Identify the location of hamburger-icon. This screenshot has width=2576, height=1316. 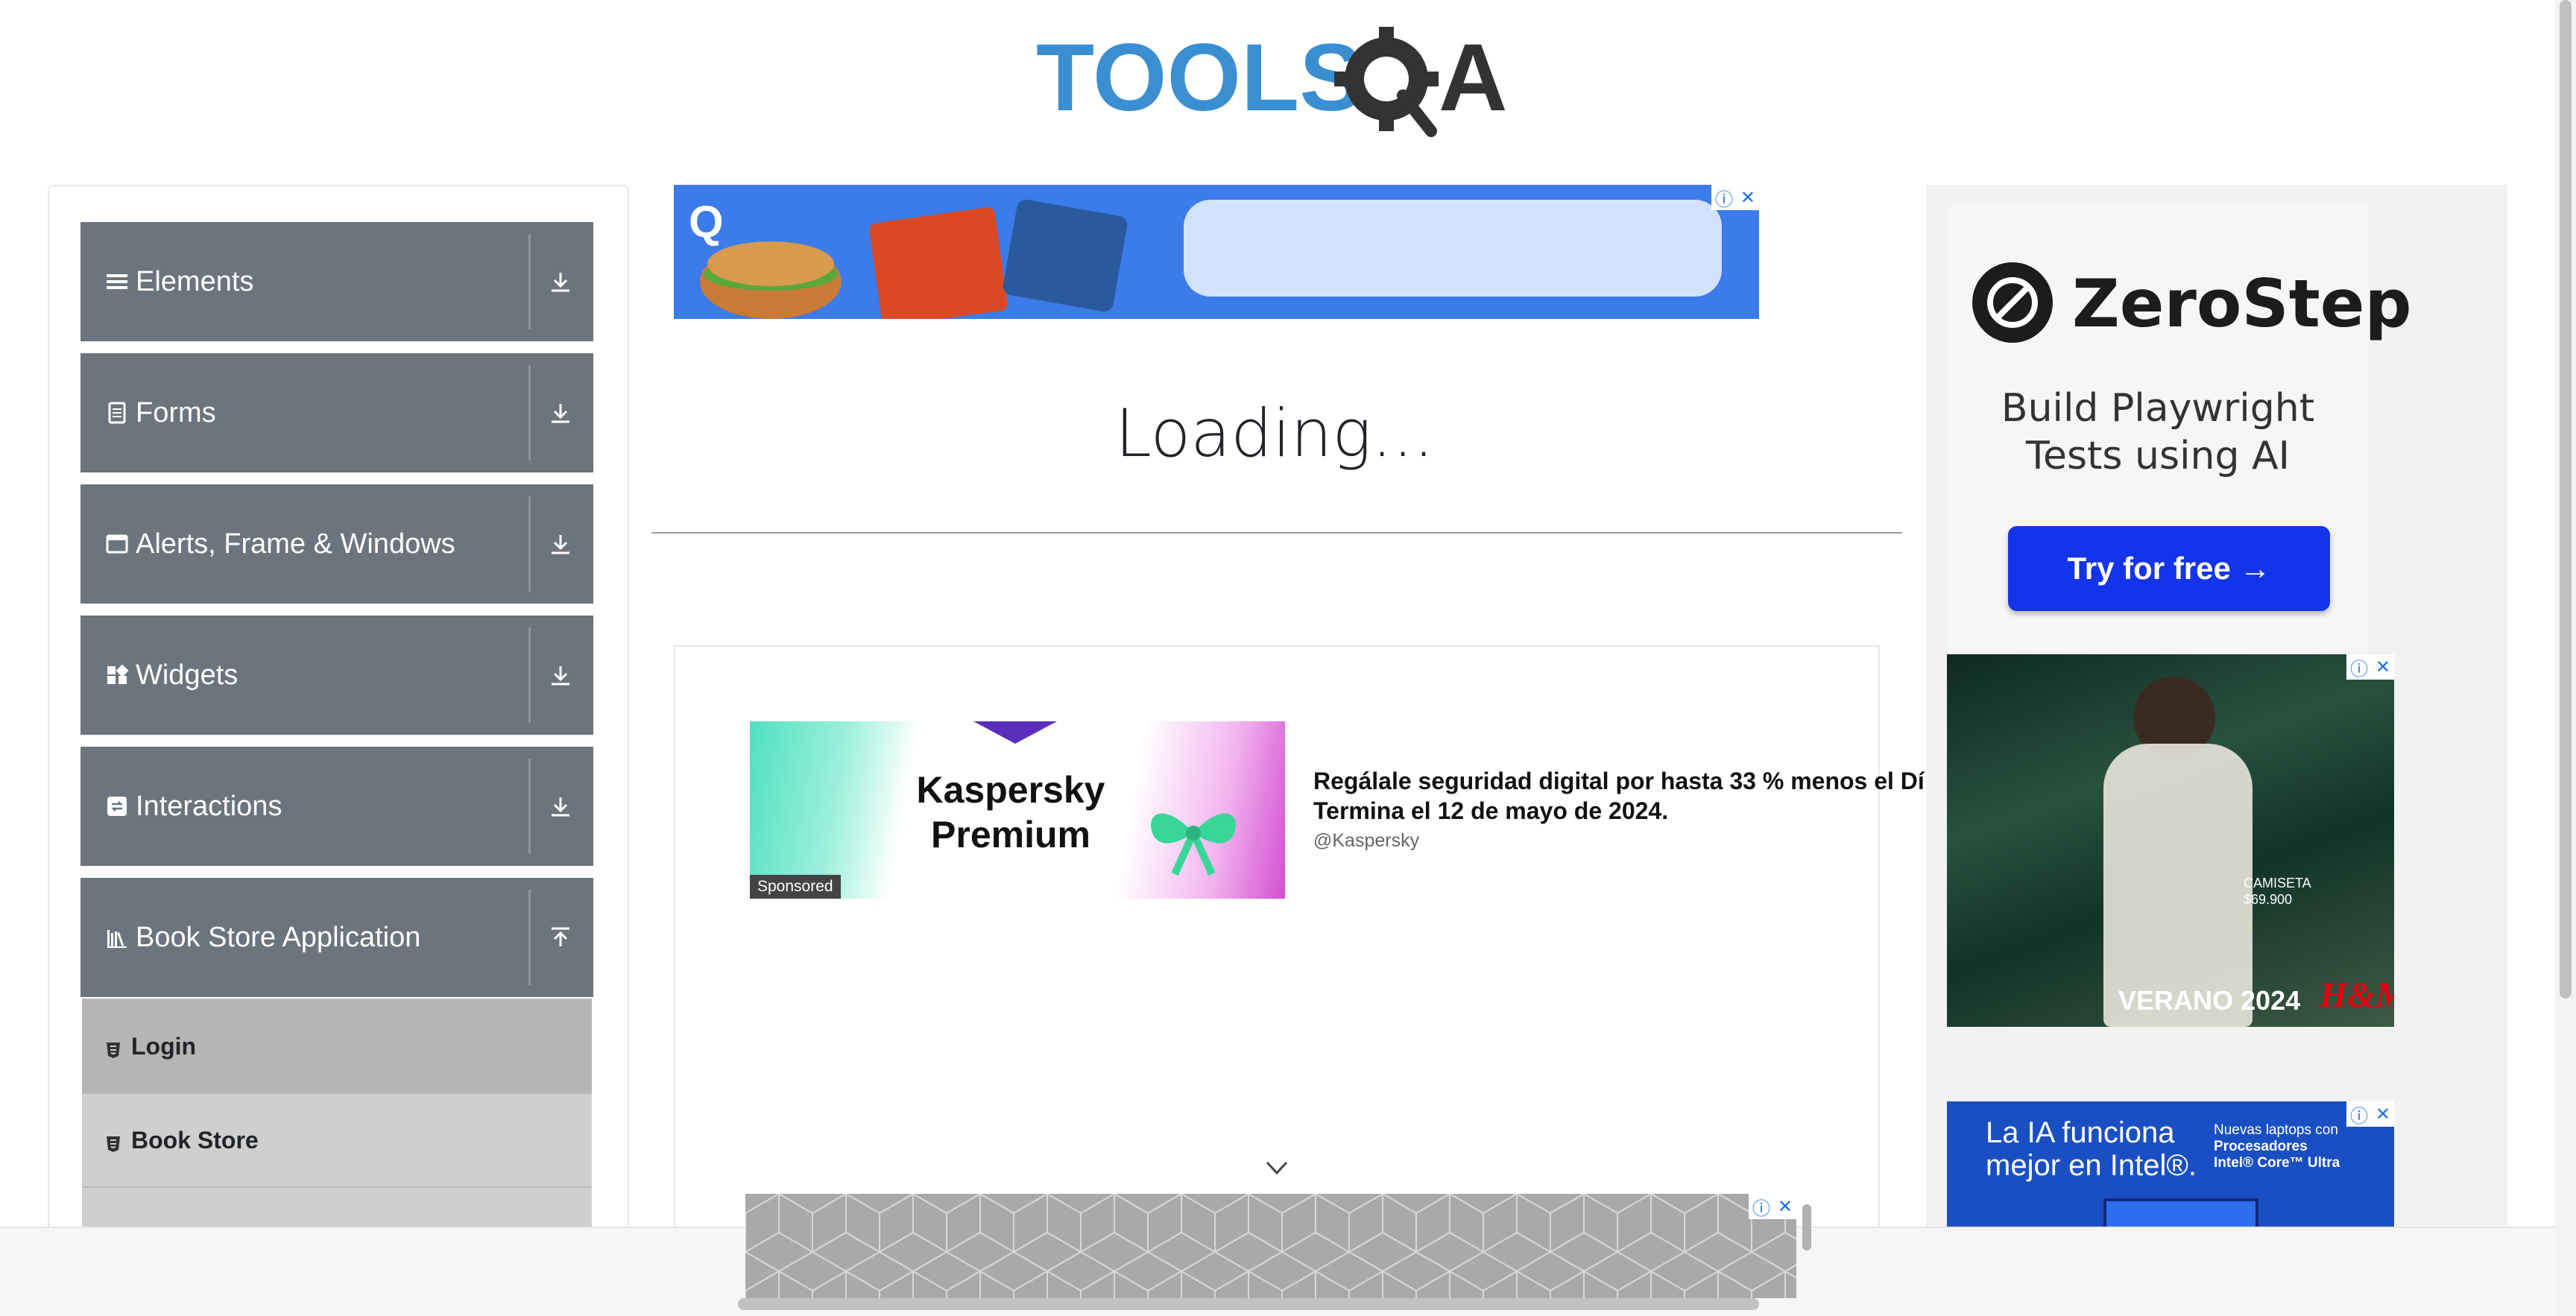
(117, 281).